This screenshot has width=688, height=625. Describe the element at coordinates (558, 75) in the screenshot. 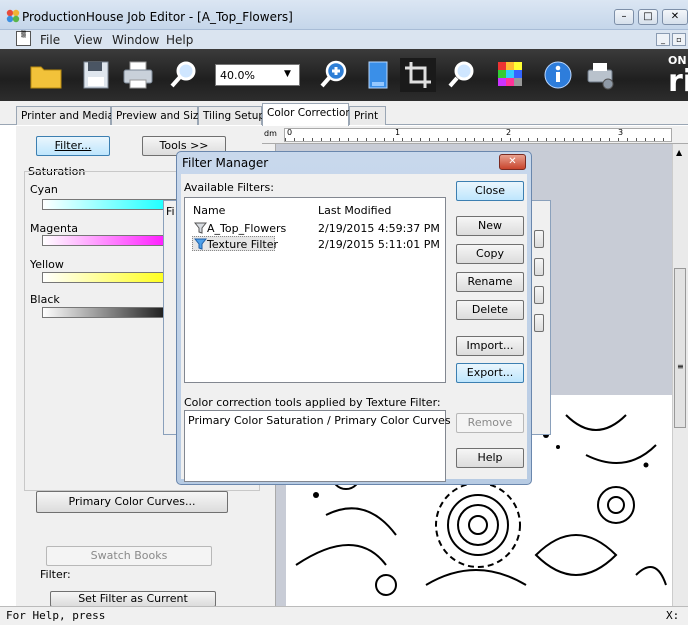

I see `info-icon` at that location.